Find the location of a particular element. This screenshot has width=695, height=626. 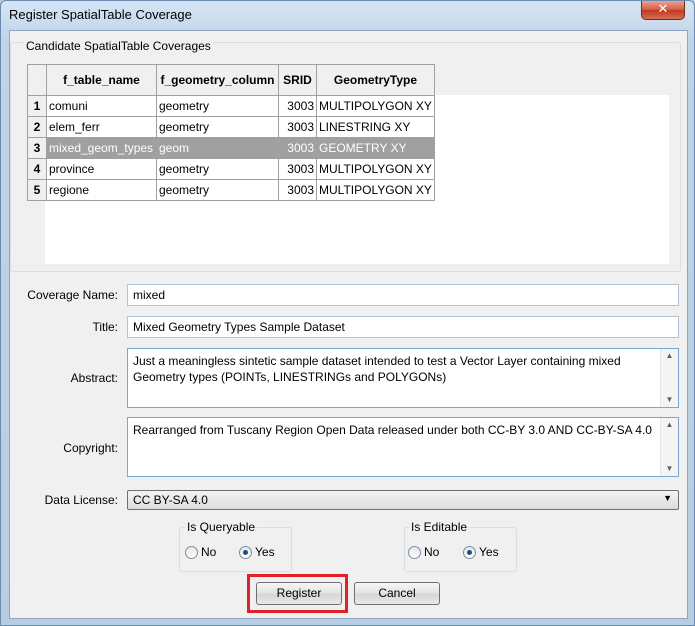

data-license-label: Data License: is located at coordinates (81, 500).